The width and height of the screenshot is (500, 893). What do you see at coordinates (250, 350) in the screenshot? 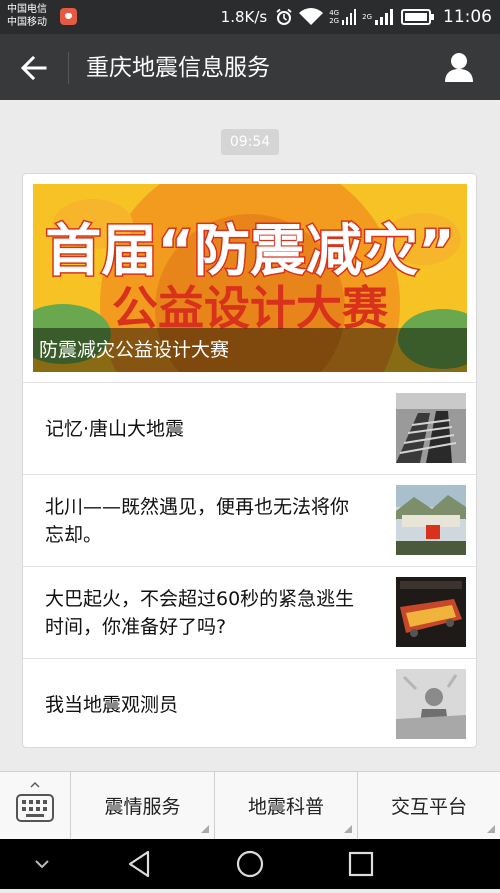
I see `banner-caption: 防震减灾公益设计大赛` at bounding box center [250, 350].